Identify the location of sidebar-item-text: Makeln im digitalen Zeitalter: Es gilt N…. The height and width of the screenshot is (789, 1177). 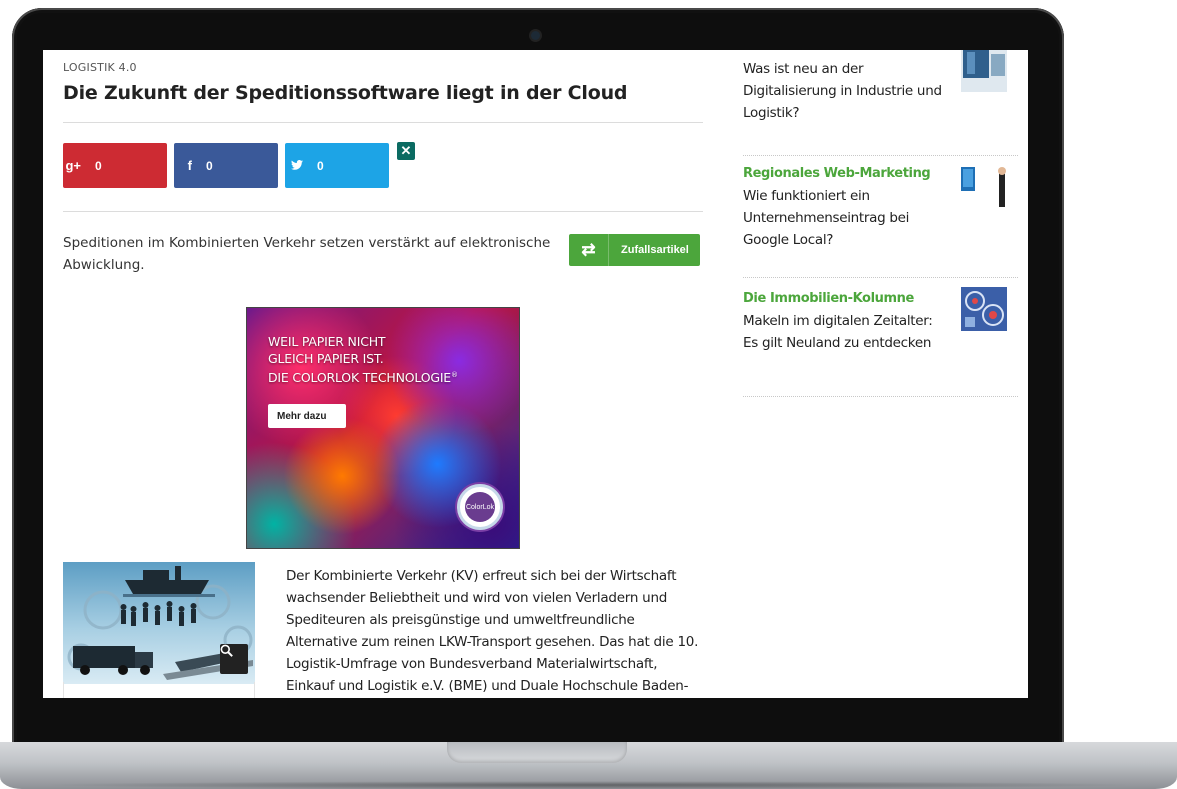
(843, 332).